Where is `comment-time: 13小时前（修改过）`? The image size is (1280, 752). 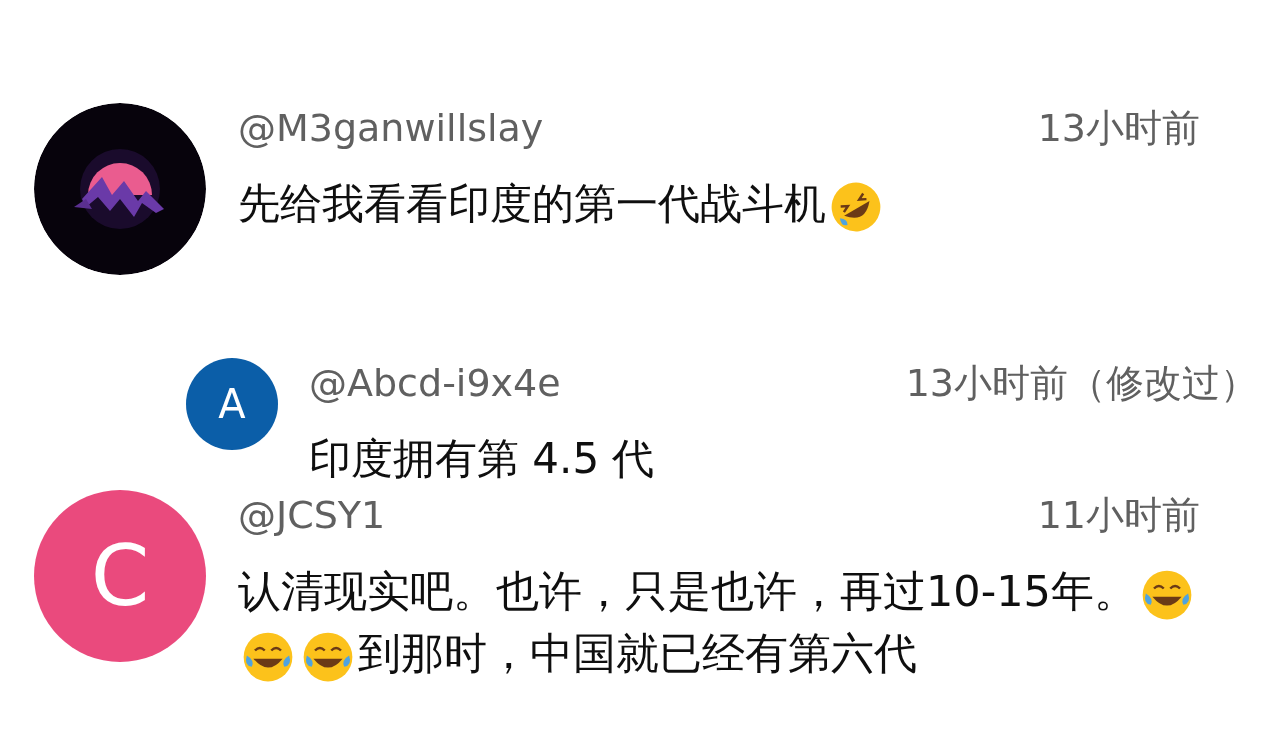
comment-time: 13小时前（修改过） is located at coordinates (1081, 383).